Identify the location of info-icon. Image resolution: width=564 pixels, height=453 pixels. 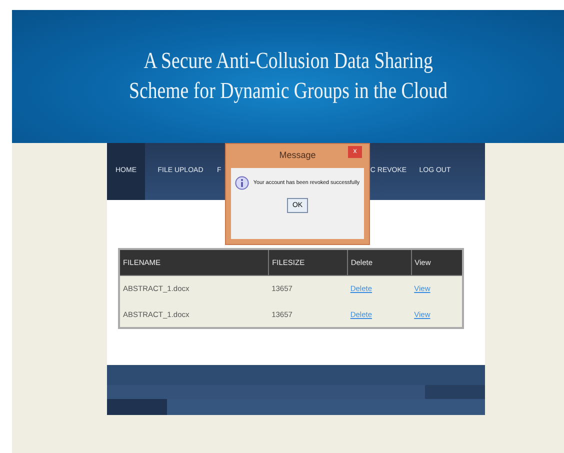
(242, 183).